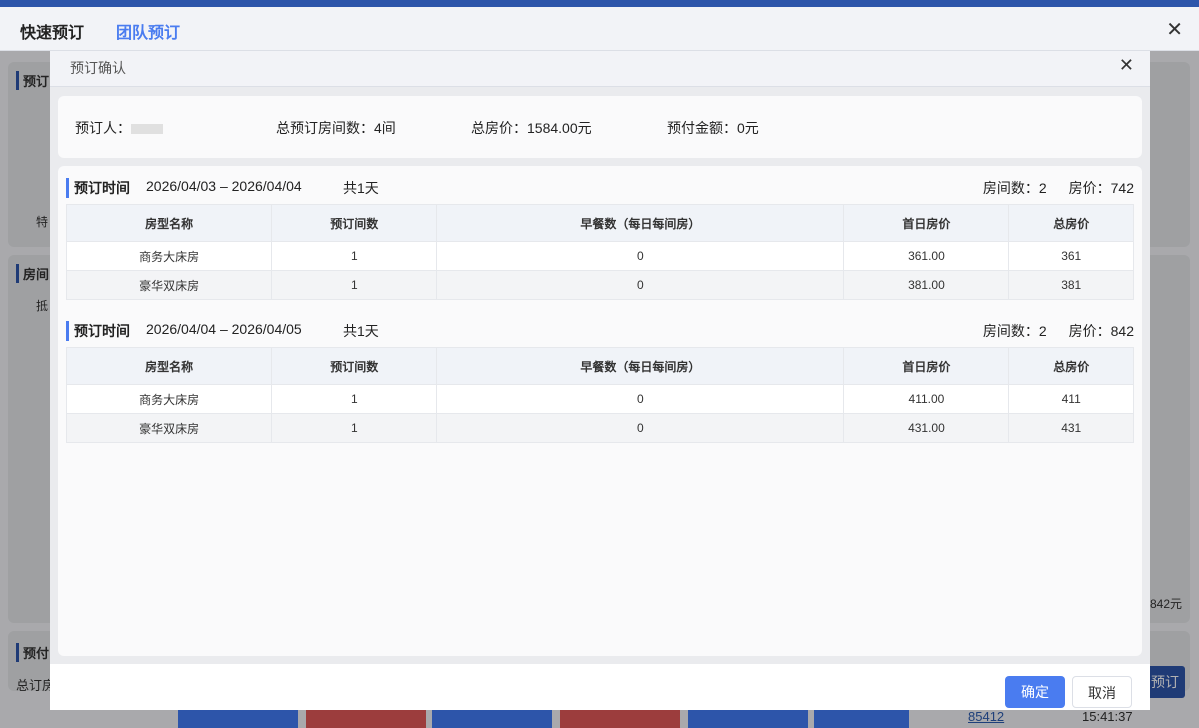 This screenshot has height=728, width=1199. Describe the element at coordinates (926, 285) in the screenshot. I see `table-cell: 381.00` at that location.